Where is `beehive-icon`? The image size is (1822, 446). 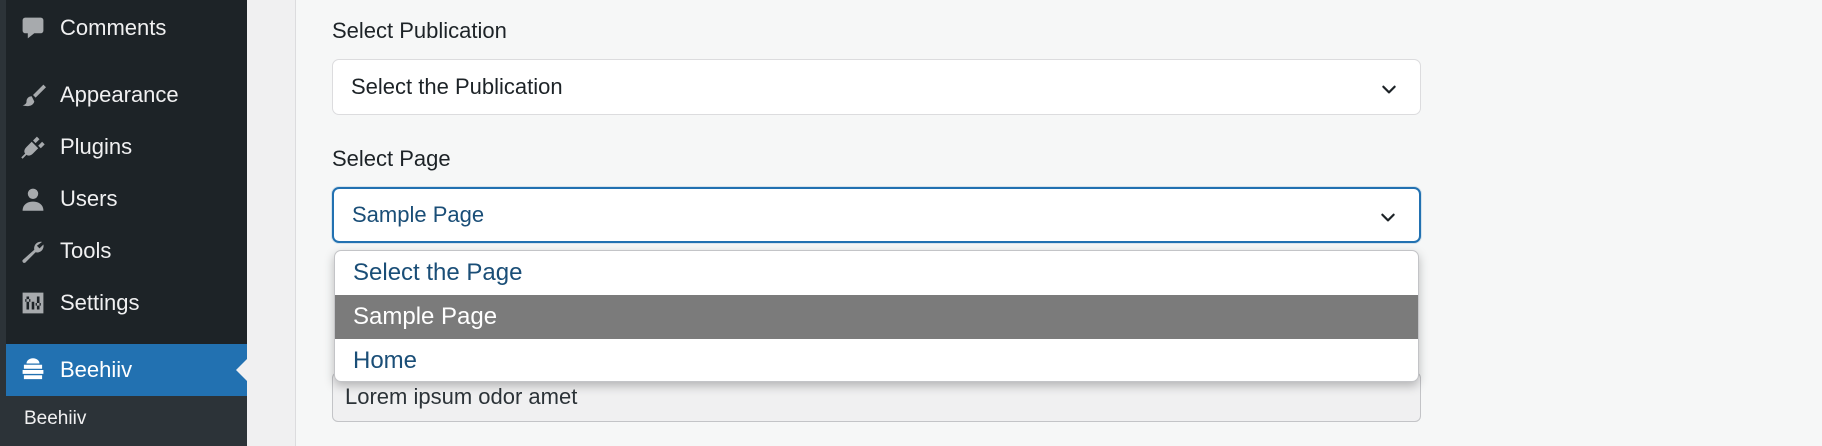 beehive-icon is located at coordinates (33, 370).